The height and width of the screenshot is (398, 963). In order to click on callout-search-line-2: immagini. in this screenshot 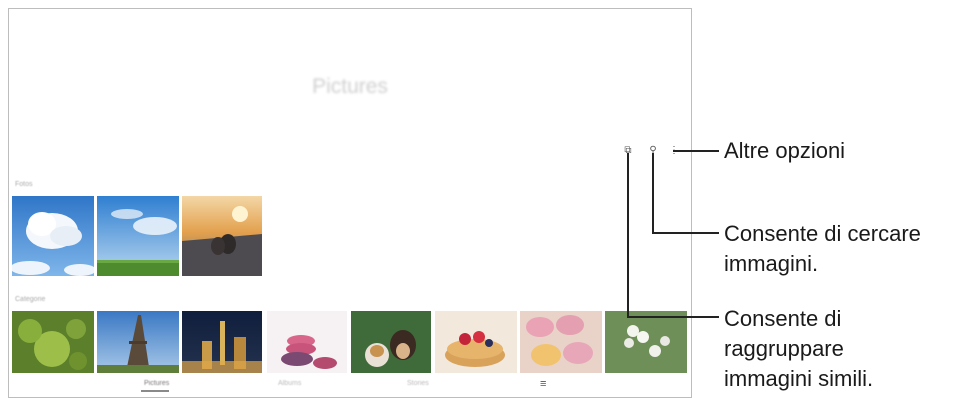, I will do `click(771, 263)`.